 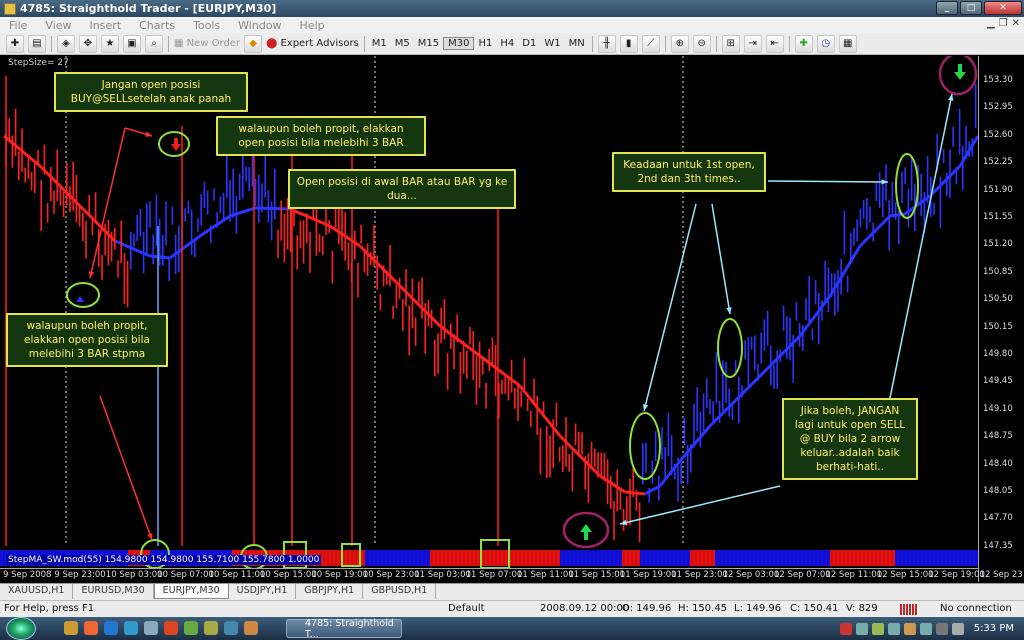 What do you see at coordinates (253, 43) in the screenshot?
I see `metaeditor-icon: ◆` at bounding box center [253, 43].